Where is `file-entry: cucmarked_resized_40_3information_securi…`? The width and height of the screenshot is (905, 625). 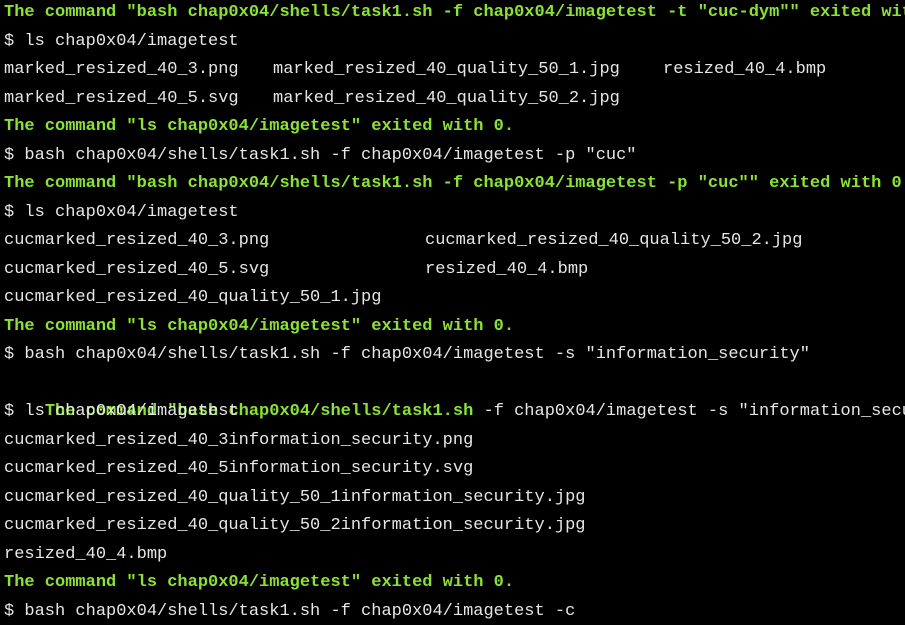 file-entry: cucmarked_resized_40_3information_securi… is located at coordinates (239, 440).